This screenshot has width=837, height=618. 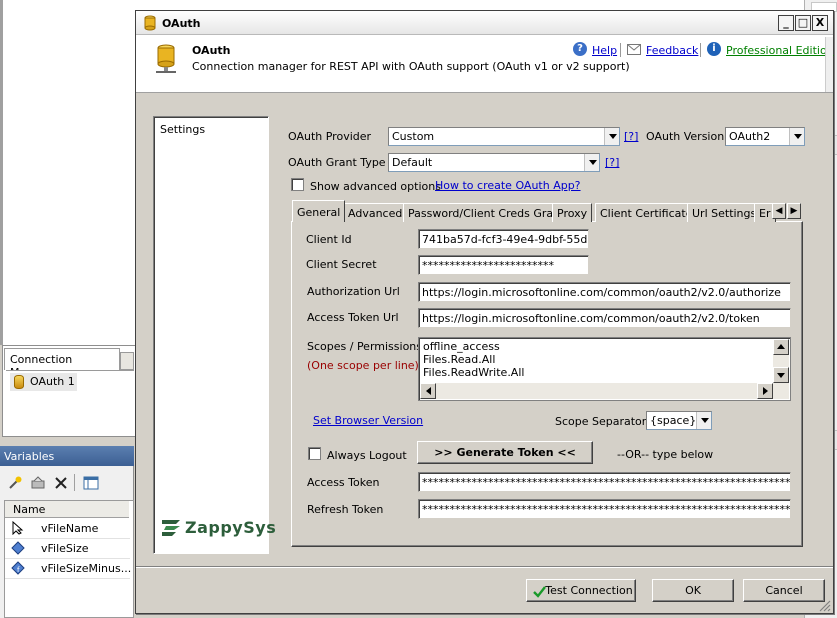 What do you see at coordinates (341, 264) in the screenshot?
I see `client-secret-label: Client Secret` at bounding box center [341, 264].